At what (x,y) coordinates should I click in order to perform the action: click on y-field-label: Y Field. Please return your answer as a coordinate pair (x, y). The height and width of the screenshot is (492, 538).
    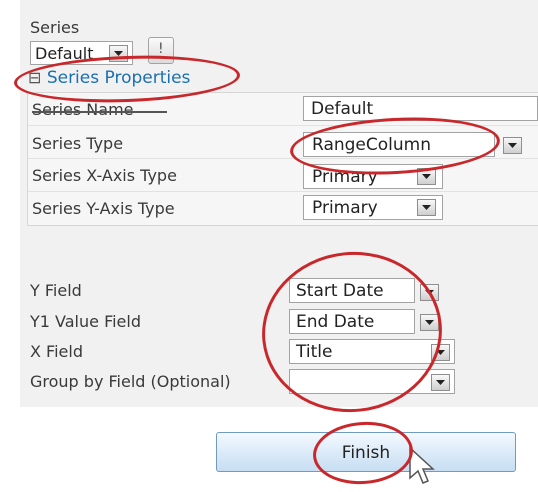
    Looking at the image, I should click on (56, 290).